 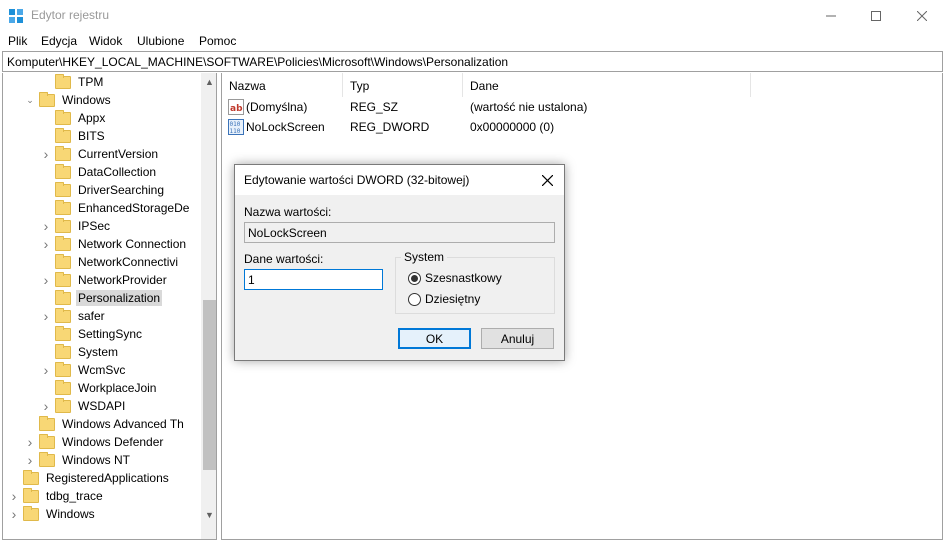 I want to click on tree-node-label: Windows NT, so click(x=96, y=460).